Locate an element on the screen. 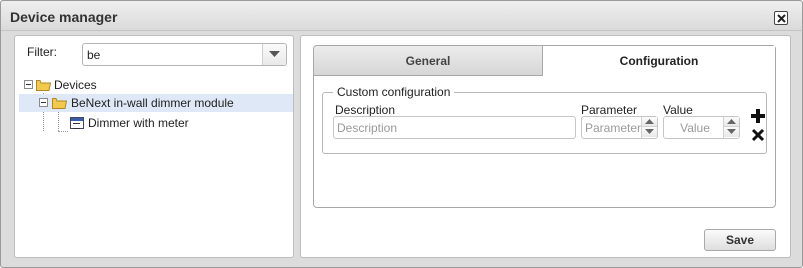 This screenshot has height=268, width=803. tree-label-devices: Devices is located at coordinates (75, 85).